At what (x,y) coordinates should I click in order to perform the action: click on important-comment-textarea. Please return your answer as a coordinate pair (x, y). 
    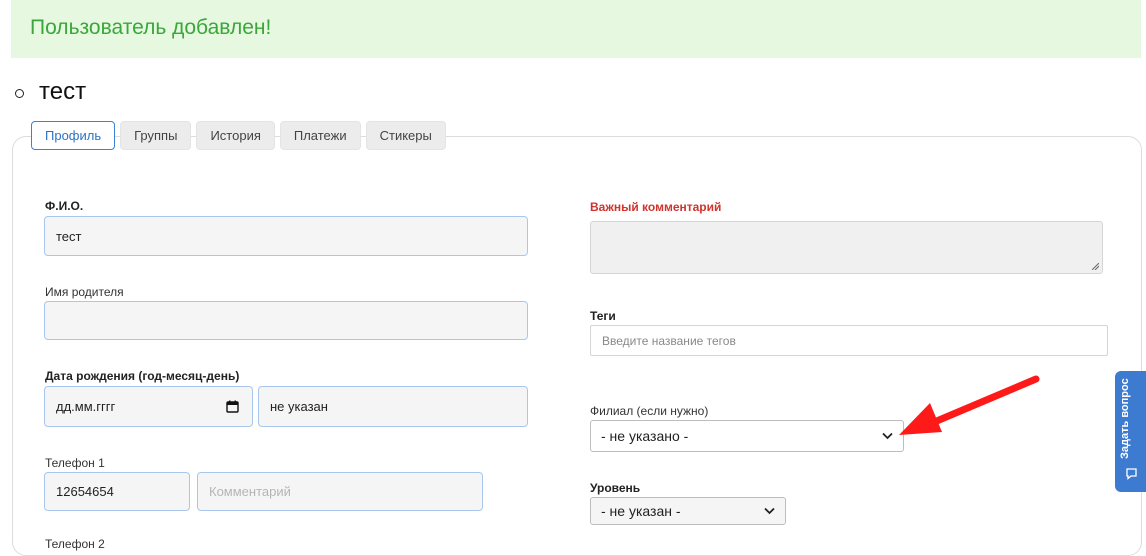
    Looking at the image, I should click on (846, 247).